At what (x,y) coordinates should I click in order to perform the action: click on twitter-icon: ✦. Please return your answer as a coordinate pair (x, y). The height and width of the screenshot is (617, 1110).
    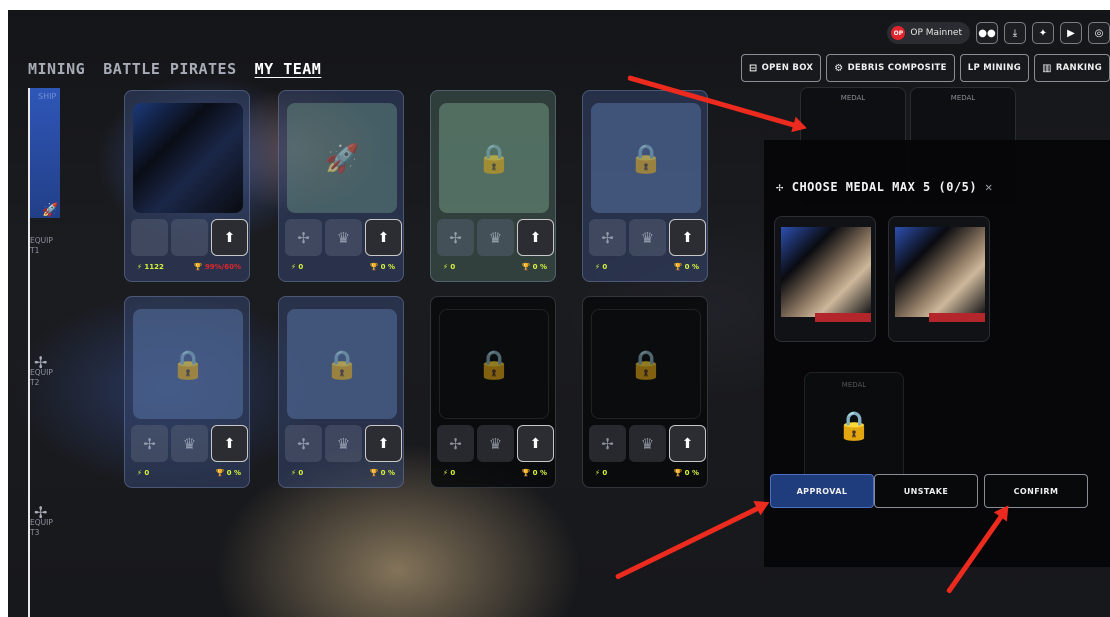
    Looking at the image, I should click on (1043, 33).